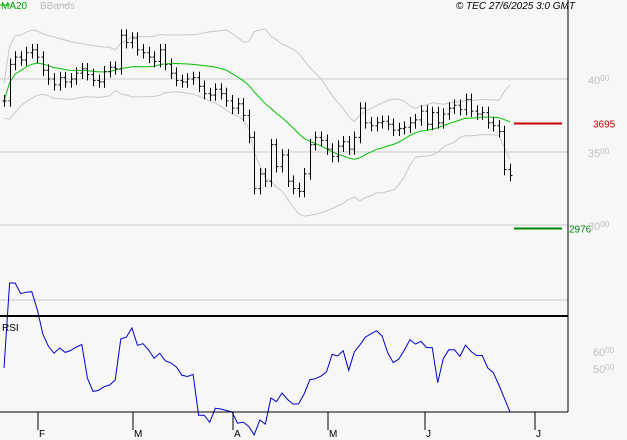 The height and width of the screenshot is (440, 627). I want to click on y-tick-main: 50, so click(599, 370).